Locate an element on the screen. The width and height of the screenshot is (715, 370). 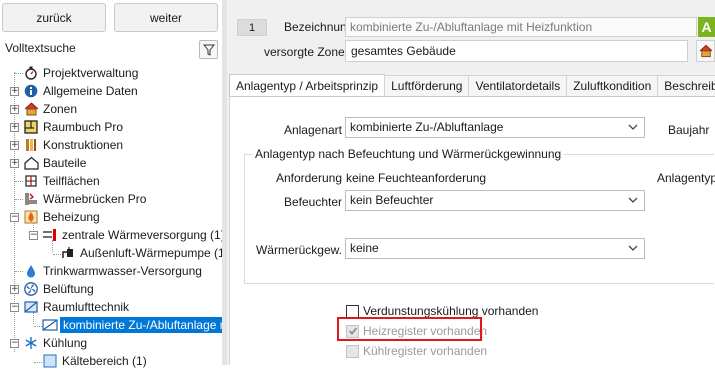
tree-item-belueftung: Belüftung is located at coordinates (58, 289).